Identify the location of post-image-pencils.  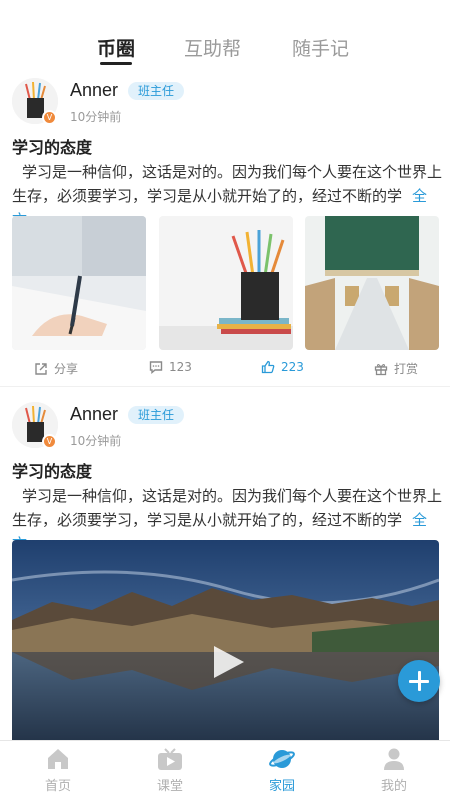
(226, 283).